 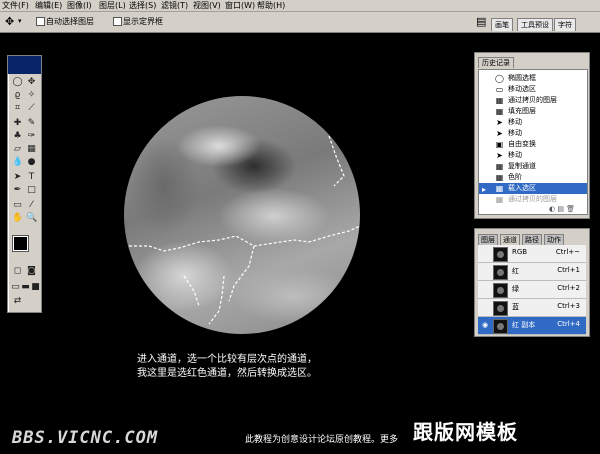 What do you see at coordinates (532, 239) in the screenshot?
I see `tab-paths: 路径` at bounding box center [532, 239].